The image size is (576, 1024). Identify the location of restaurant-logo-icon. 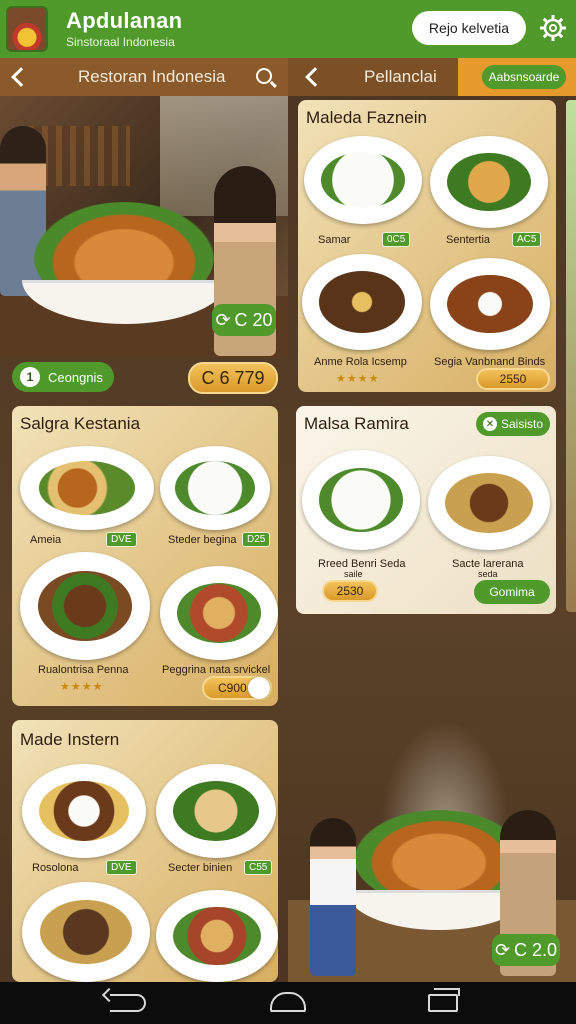
(27, 29).